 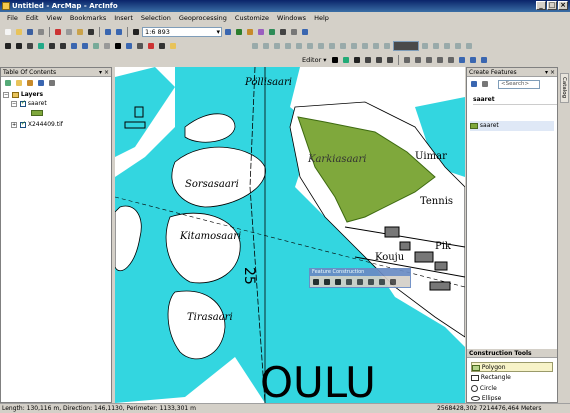 I want to click on fixed-zoom-in-icon, so click(x=52, y=46).